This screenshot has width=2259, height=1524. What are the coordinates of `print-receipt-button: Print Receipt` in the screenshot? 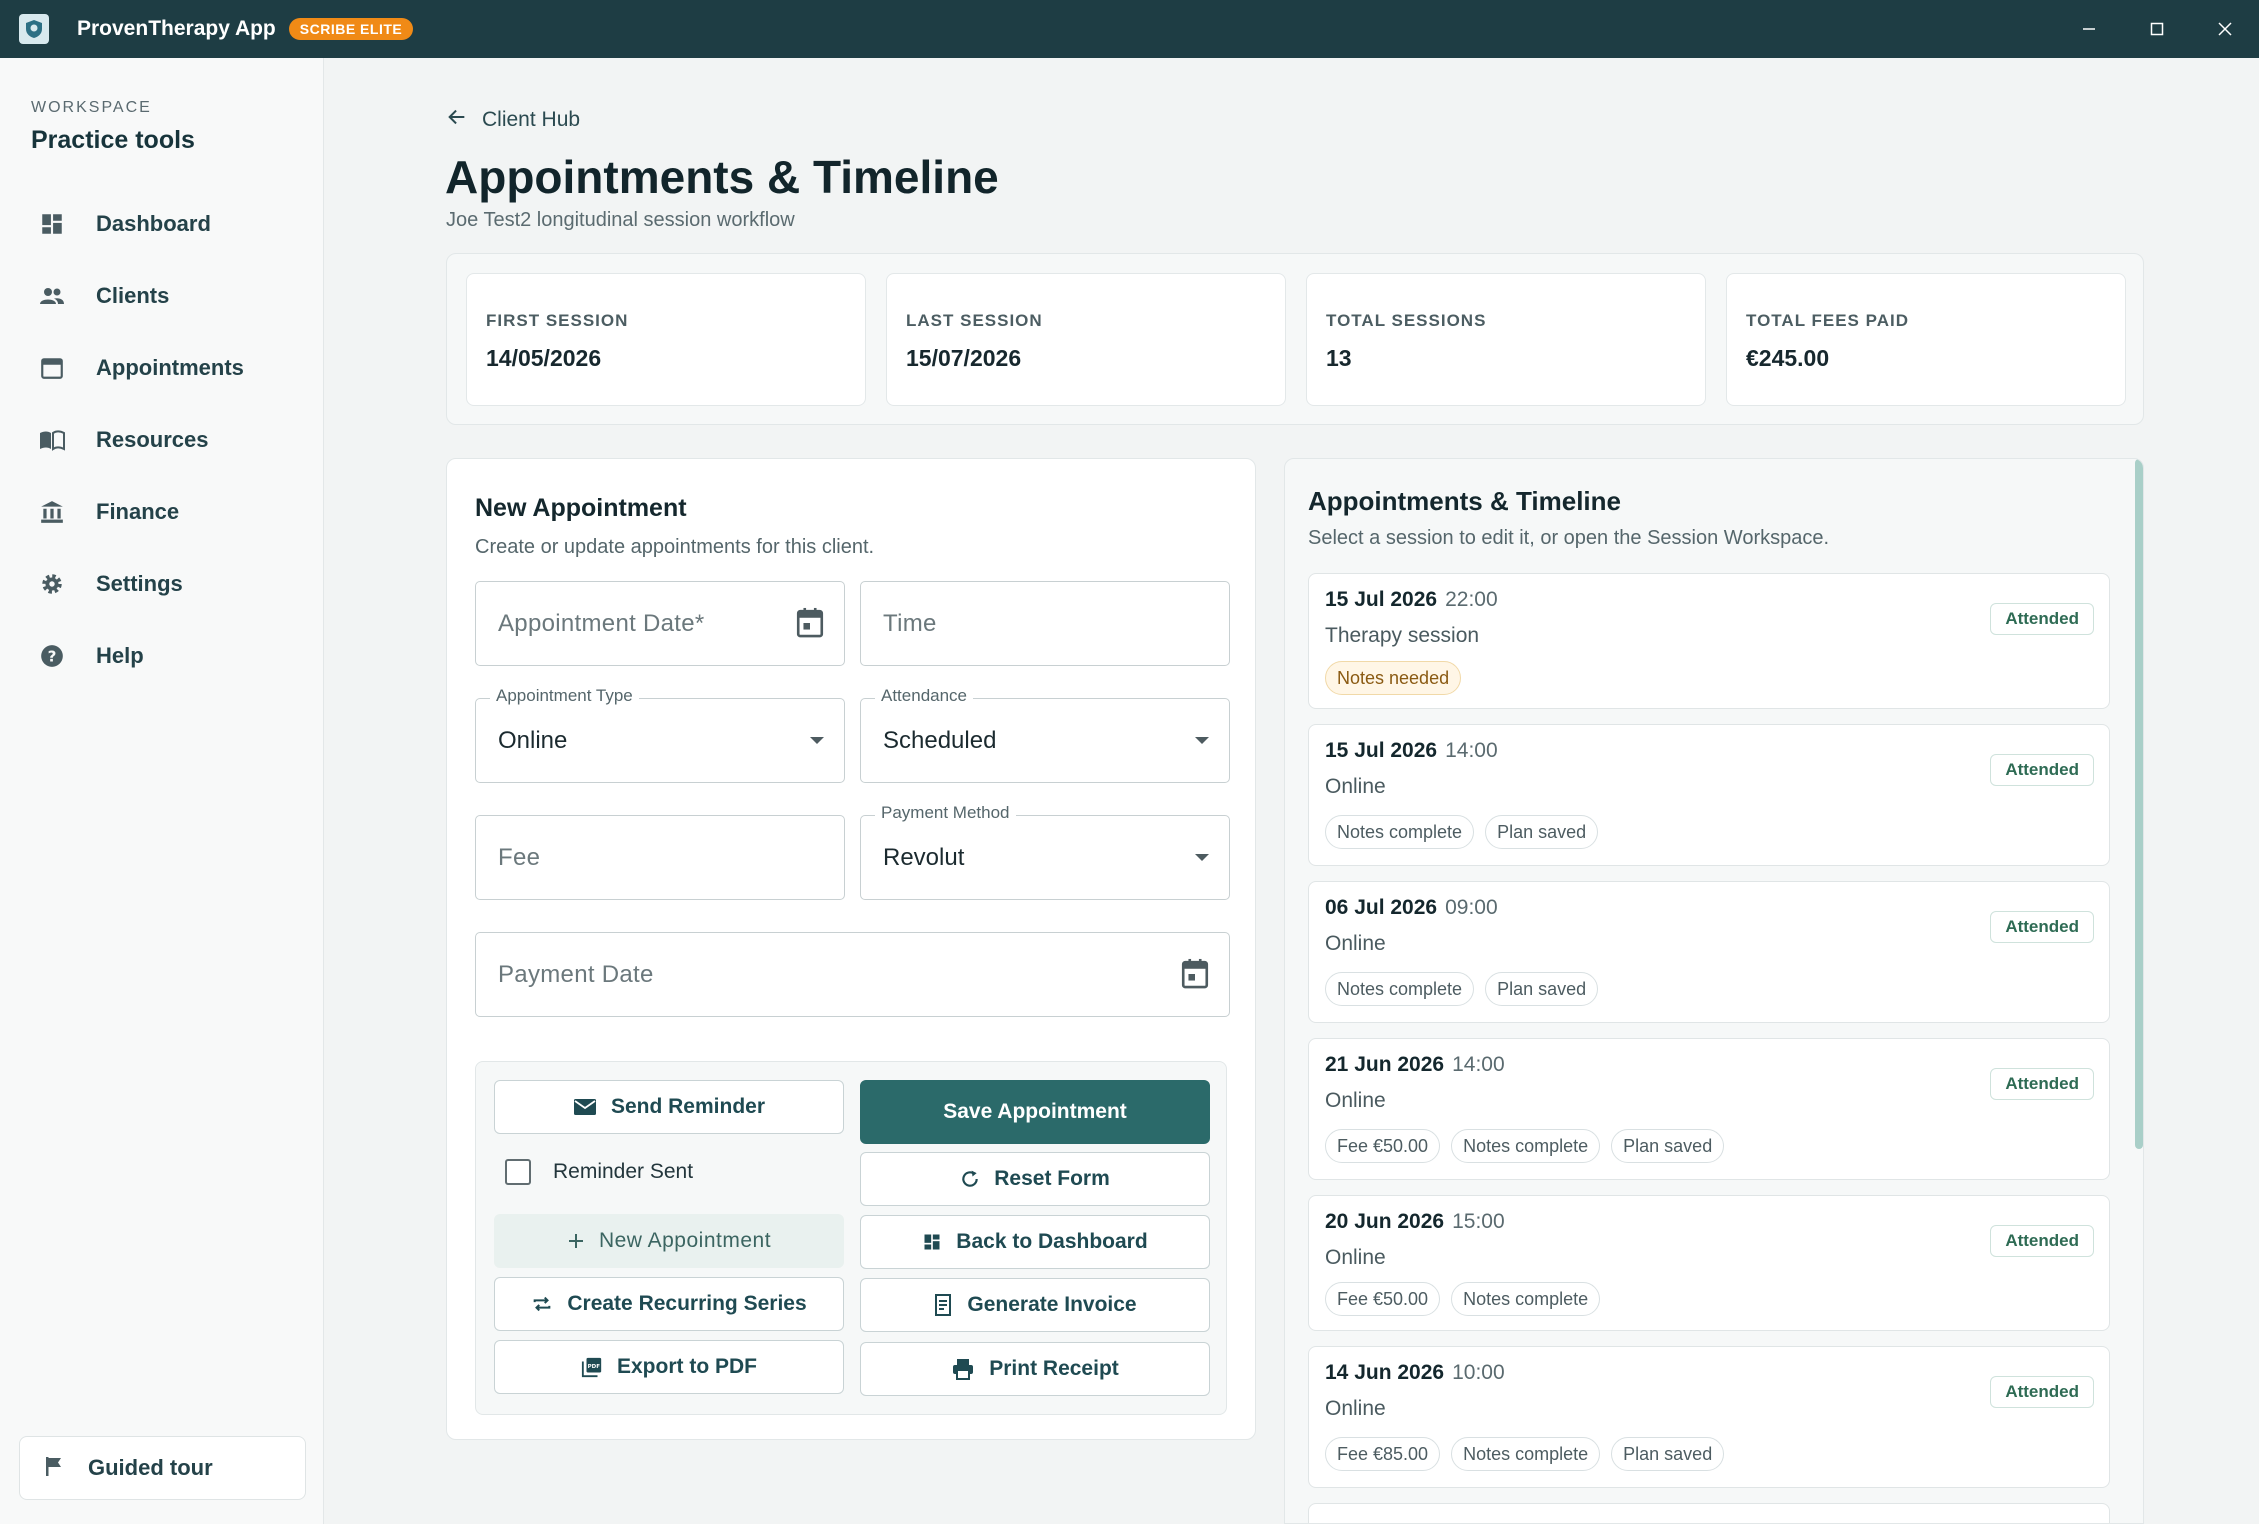 It's located at (1035, 1369).